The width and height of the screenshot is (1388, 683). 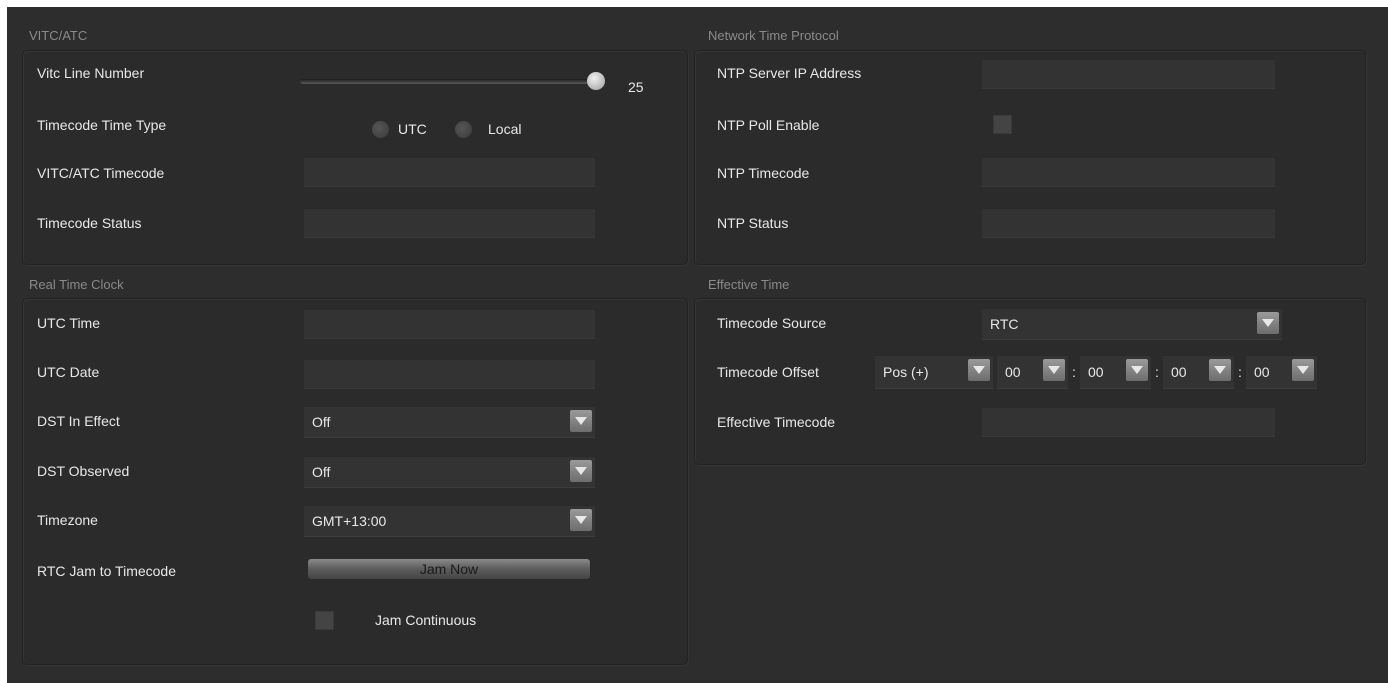 I want to click on offset-minutes-dropdown: 00, so click(x=1115, y=372).